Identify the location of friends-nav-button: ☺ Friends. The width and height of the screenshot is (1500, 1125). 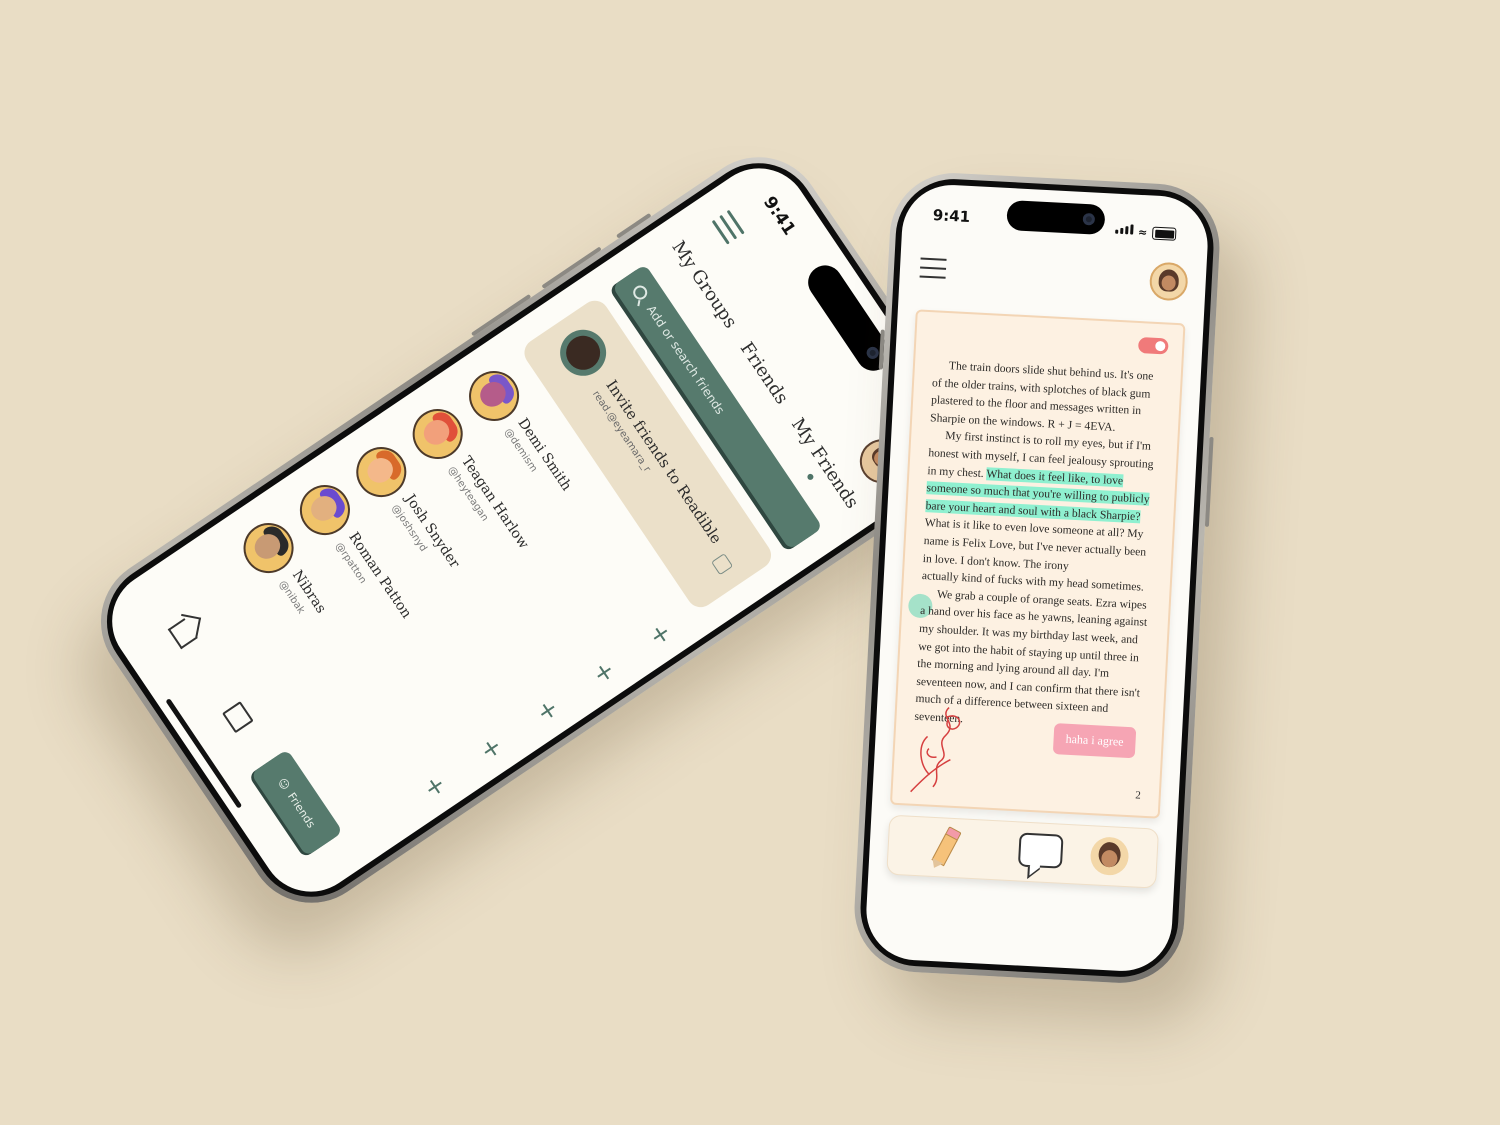
(297, 802).